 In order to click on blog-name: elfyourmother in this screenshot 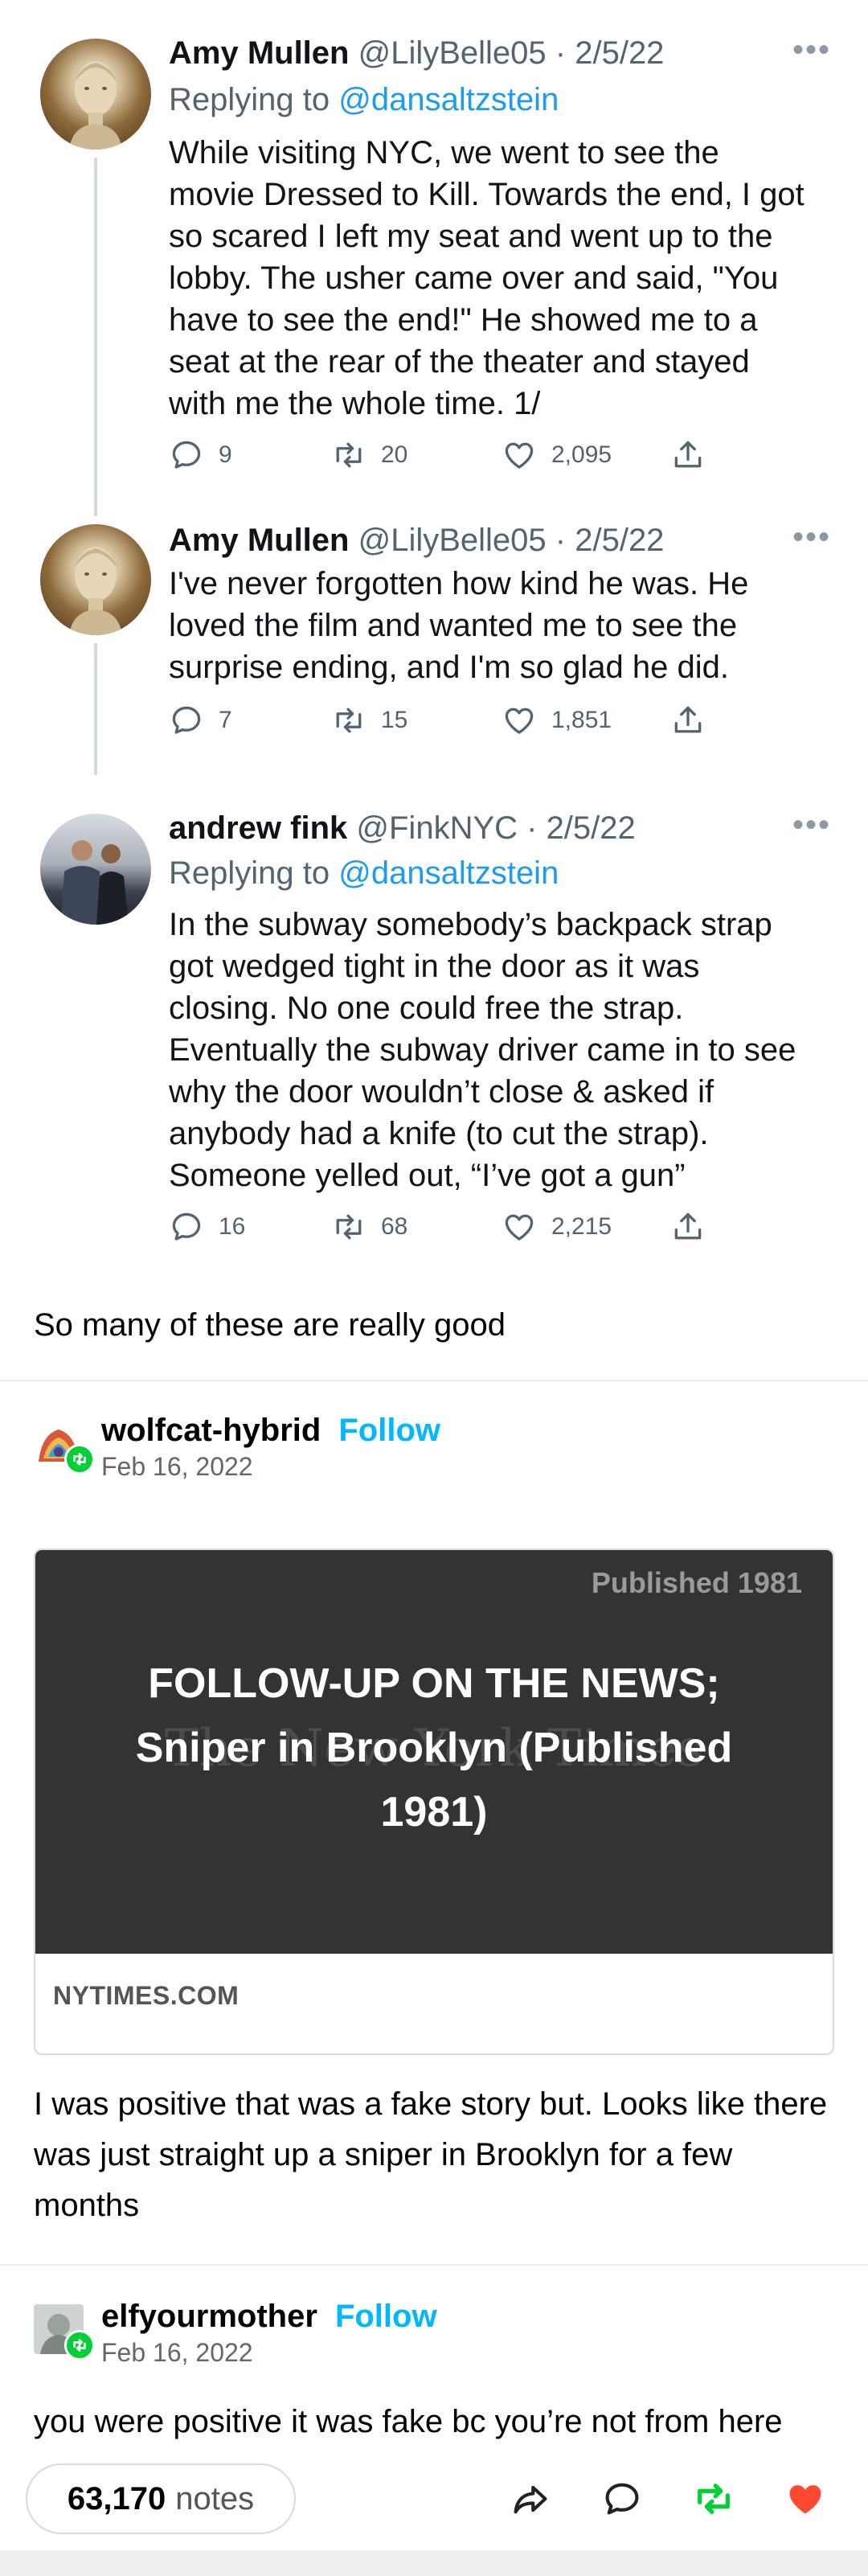, I will do `click(209, 2316)`.